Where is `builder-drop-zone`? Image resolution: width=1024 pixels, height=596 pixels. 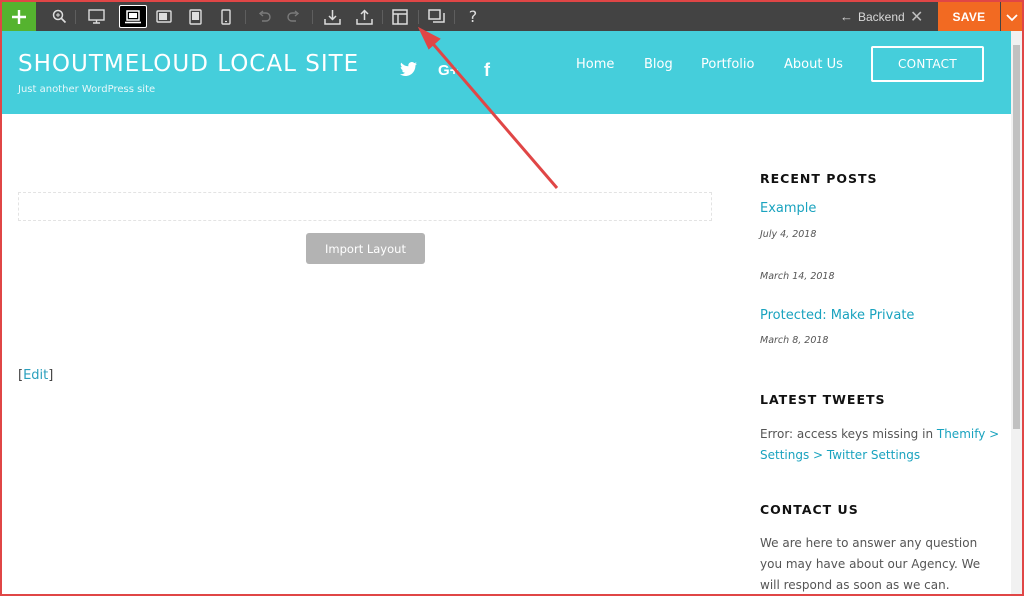 builder-drop-zone is located at coordinates (365, 206).